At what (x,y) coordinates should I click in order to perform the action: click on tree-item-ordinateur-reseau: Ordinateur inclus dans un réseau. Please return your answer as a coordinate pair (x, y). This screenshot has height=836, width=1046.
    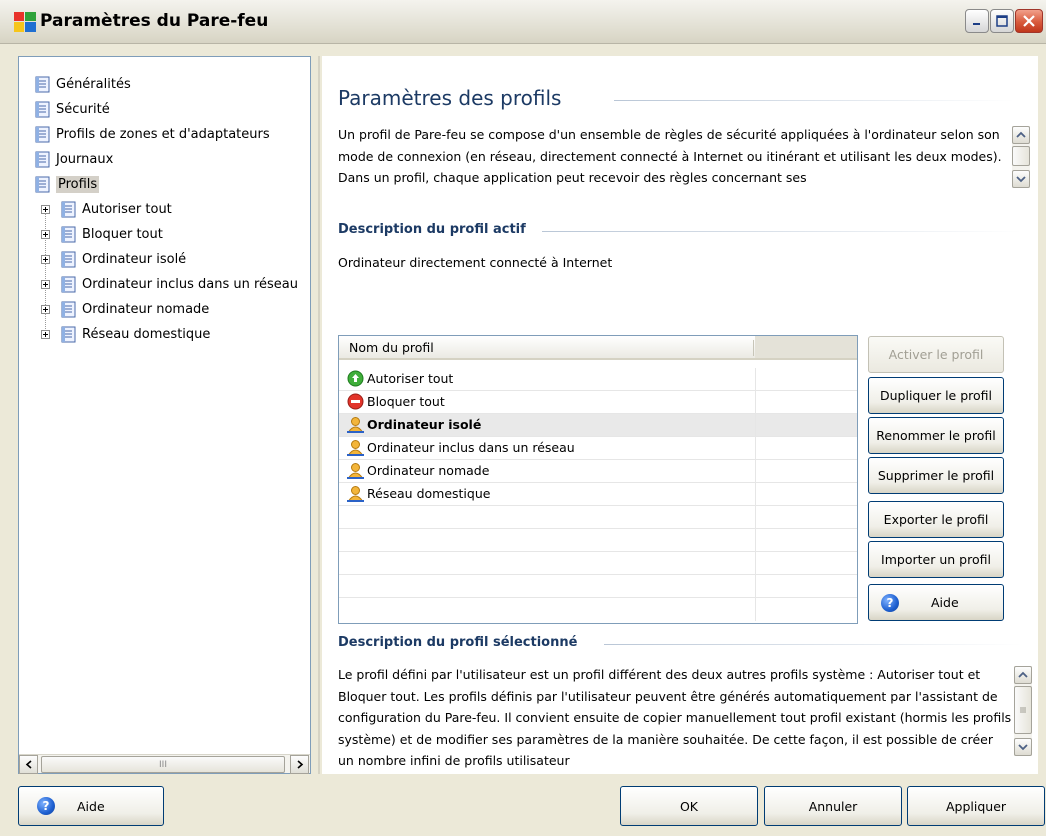
    Looking at the image, I should click on (169, 284).